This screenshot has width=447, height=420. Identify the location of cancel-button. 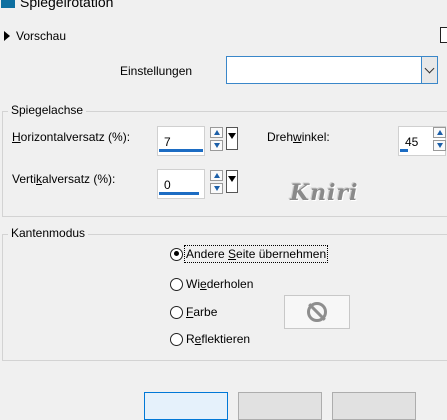
(280, 406).